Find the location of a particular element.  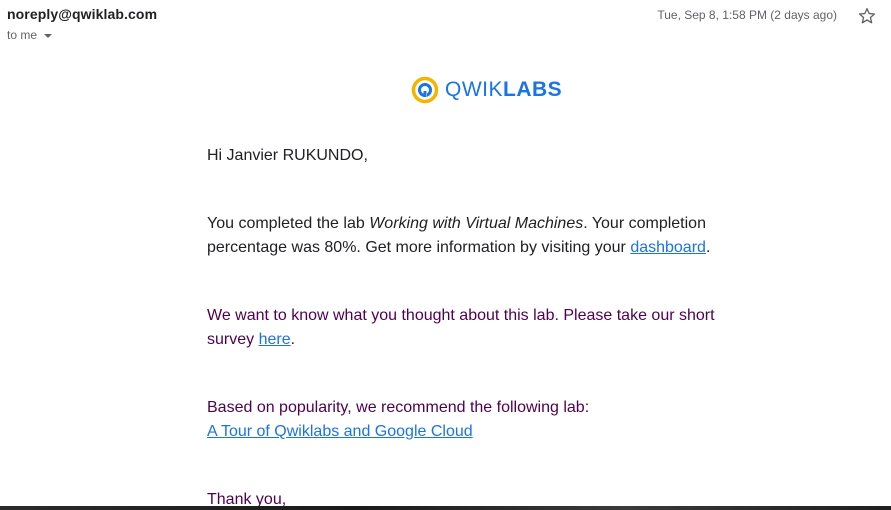

recipient-details-toggle: to me is located at coordinates (30, 35).